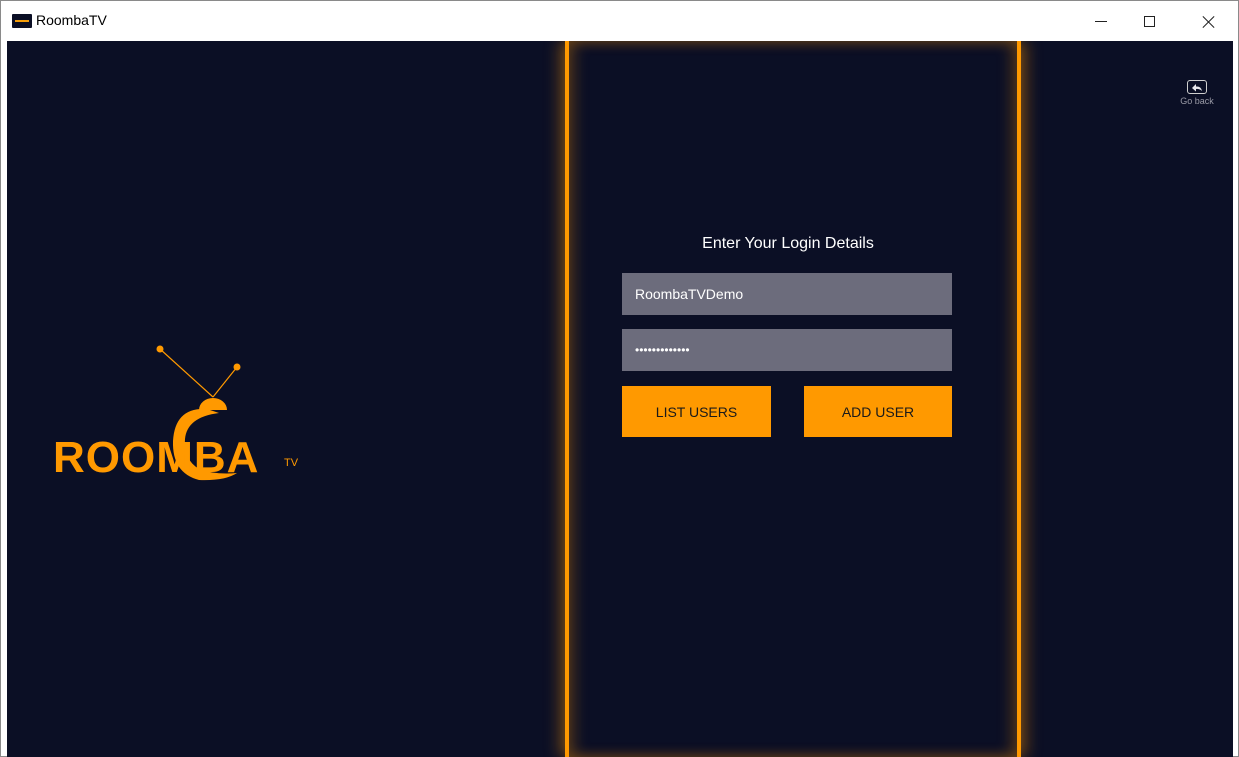 This screenshot has height=757, width=1239. I want to click on close-button, so click(1209, 20).